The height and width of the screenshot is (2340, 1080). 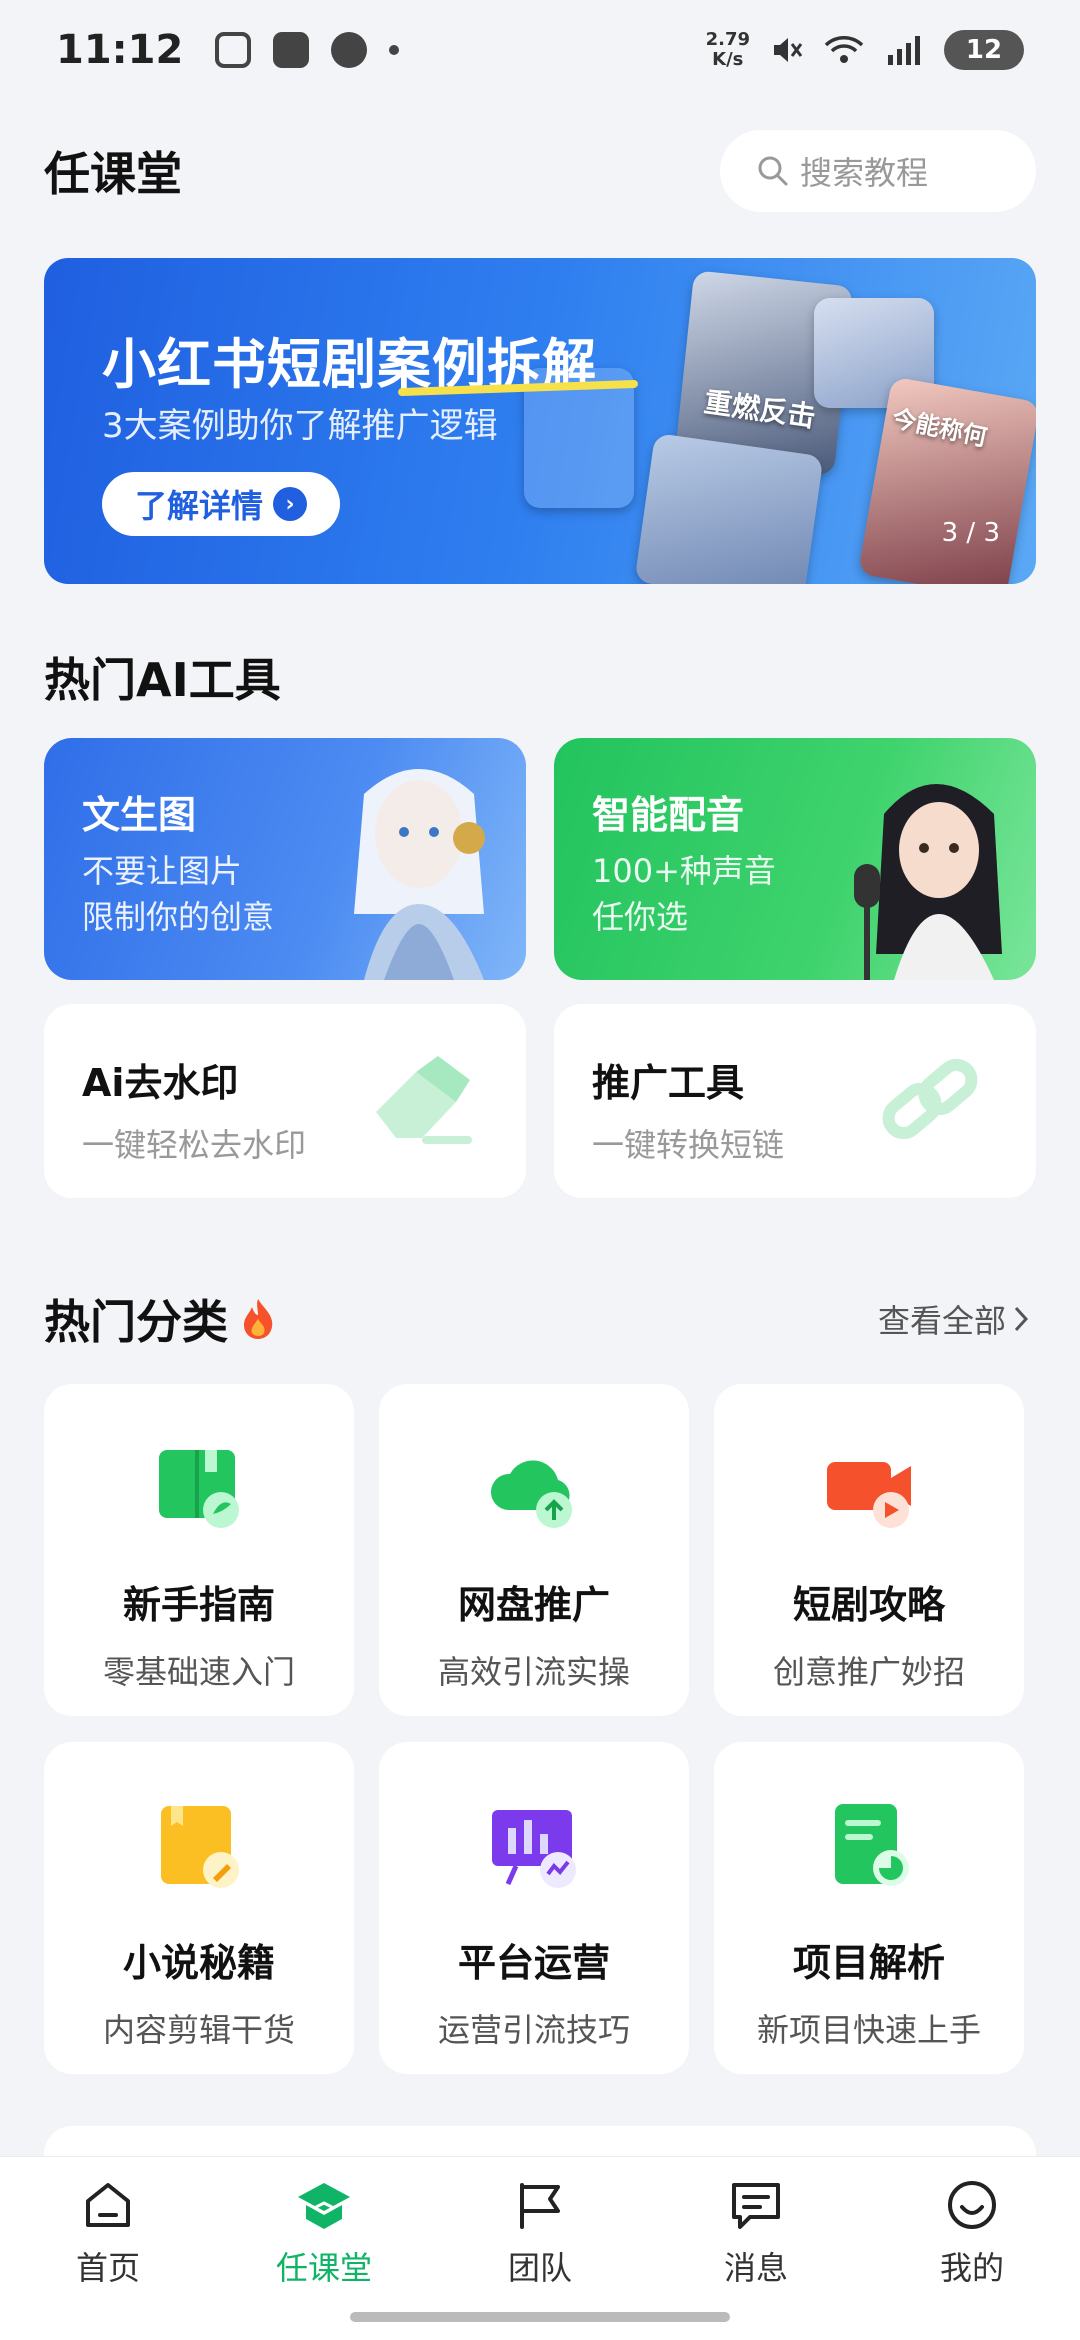 What do you see at coordinates (285, 859) in the screenshot?
I see `text-to-image-card: 文生图 不要让图片 限制你的创意` at bounding box center [285, 859].